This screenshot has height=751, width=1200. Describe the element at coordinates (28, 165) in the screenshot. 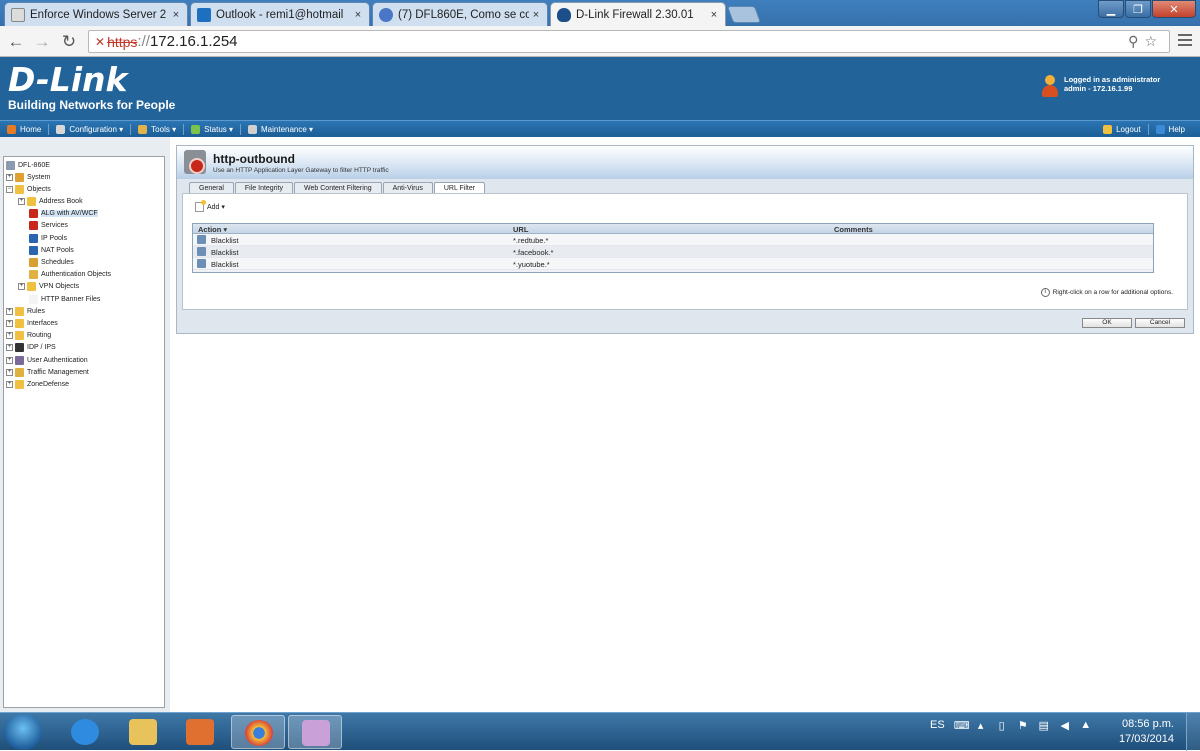

I see `tree-root: DFL-860E` at that location.